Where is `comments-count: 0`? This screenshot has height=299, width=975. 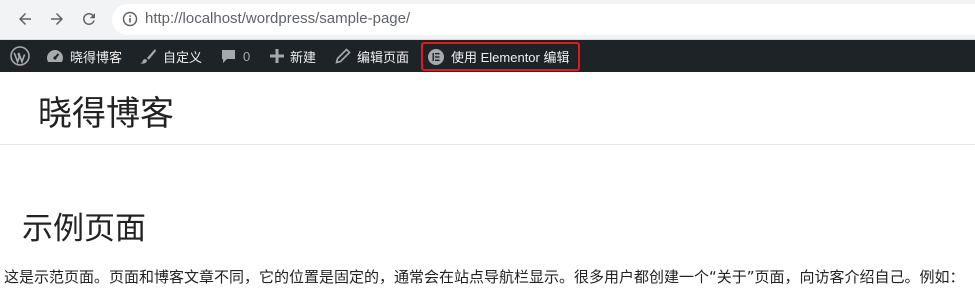
comments-count: 0 is located at coordinates (247, 56).